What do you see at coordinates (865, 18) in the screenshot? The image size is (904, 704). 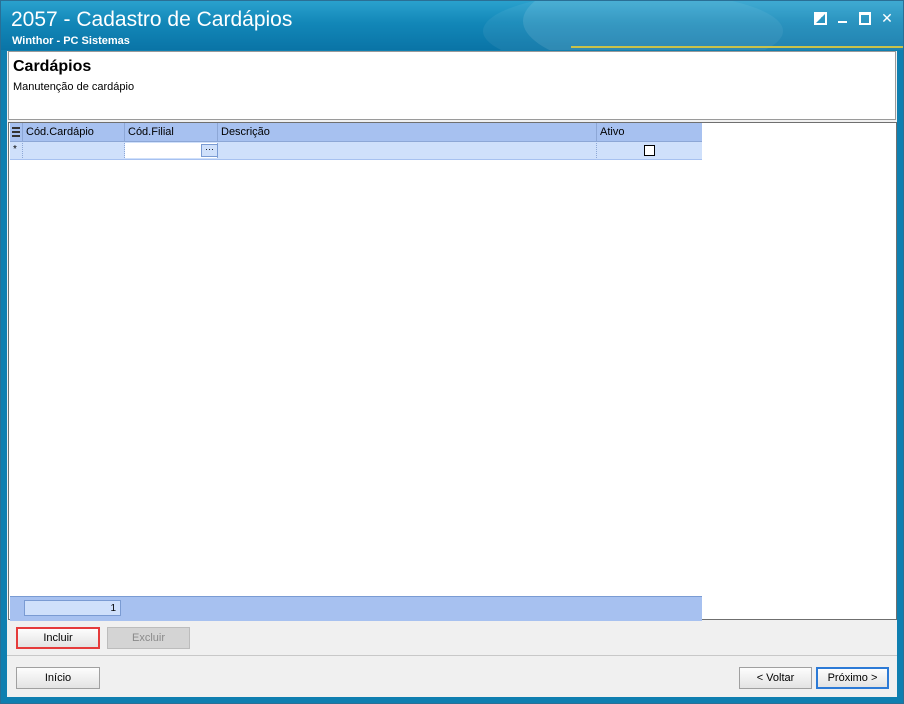 I see `maximize-icon` at bounding box center [865, 18].